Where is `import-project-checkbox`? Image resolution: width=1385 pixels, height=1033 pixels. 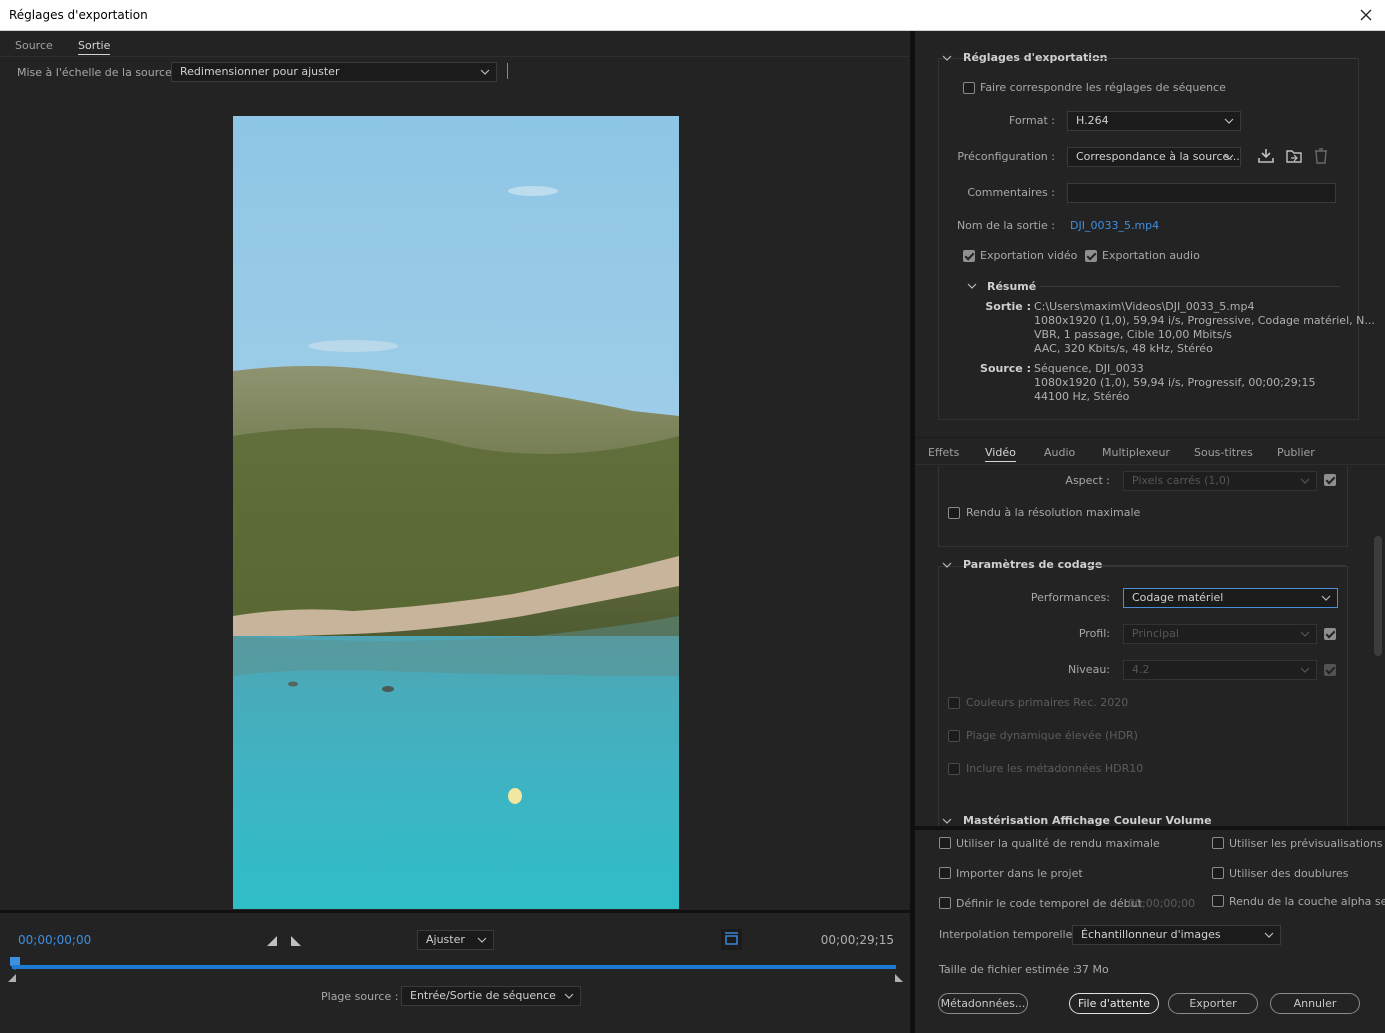
import-project-checkbox is located at coordinates (945, 873).